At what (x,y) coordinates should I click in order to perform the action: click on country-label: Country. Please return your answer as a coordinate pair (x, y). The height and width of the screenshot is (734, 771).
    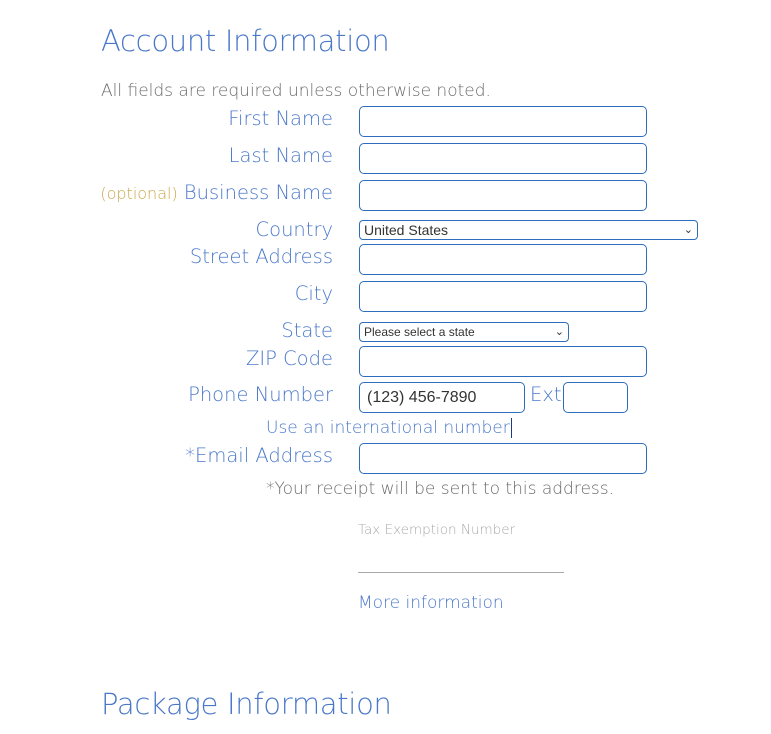
    Looking at the image, I should click on (294, 229).